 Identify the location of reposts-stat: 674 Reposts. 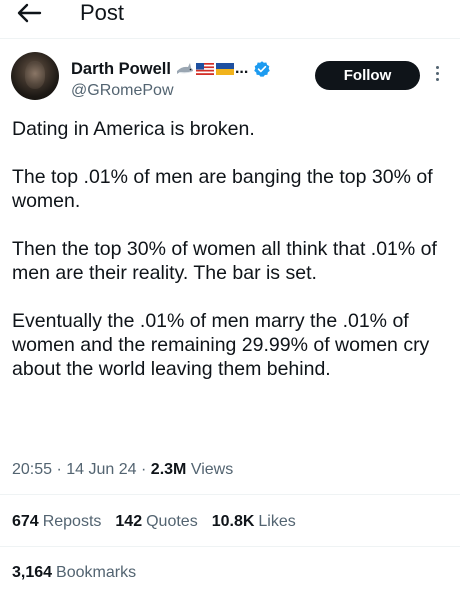
(56, 522).